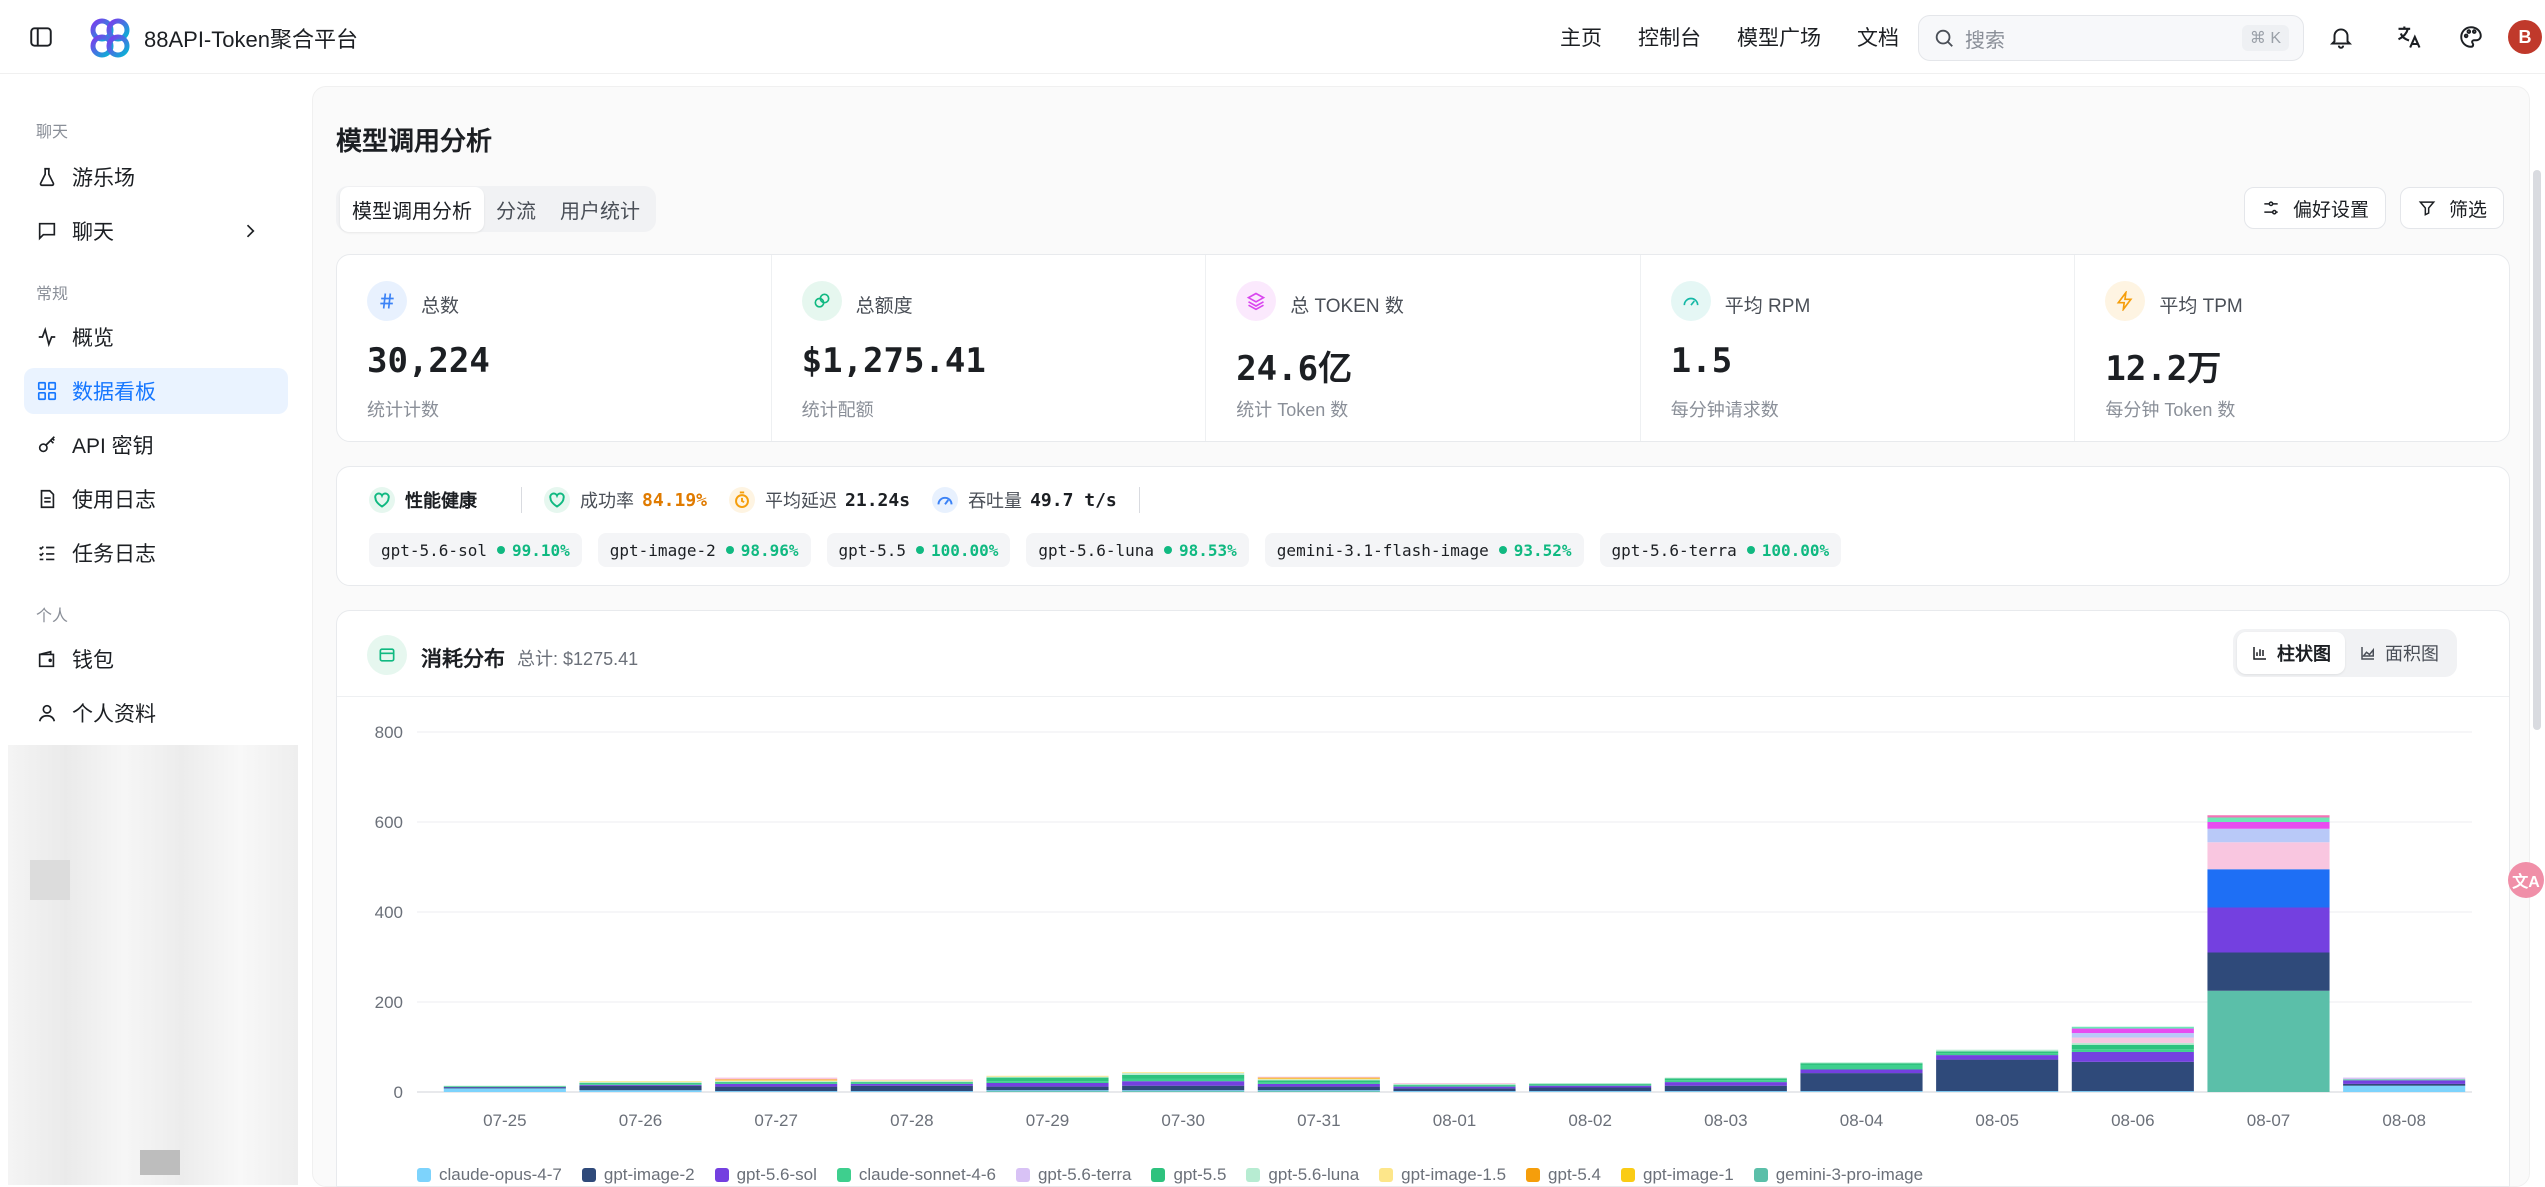 This screenshot has width=2545, height=1187. What do you see at coordinates (156, 177) in the screenshot?
I see `sidebar-item-playground: 游乐场` at bounding box center [156, 177].